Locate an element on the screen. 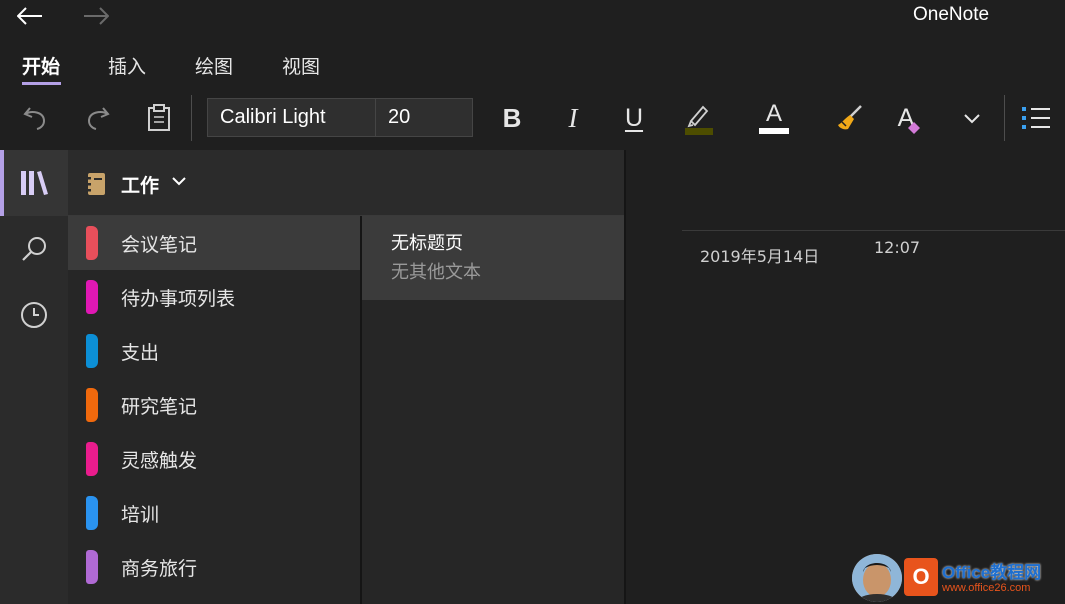 The width and height of the screenshot is (1065, 604). office-logo: O is located at coordinates (921, 577).